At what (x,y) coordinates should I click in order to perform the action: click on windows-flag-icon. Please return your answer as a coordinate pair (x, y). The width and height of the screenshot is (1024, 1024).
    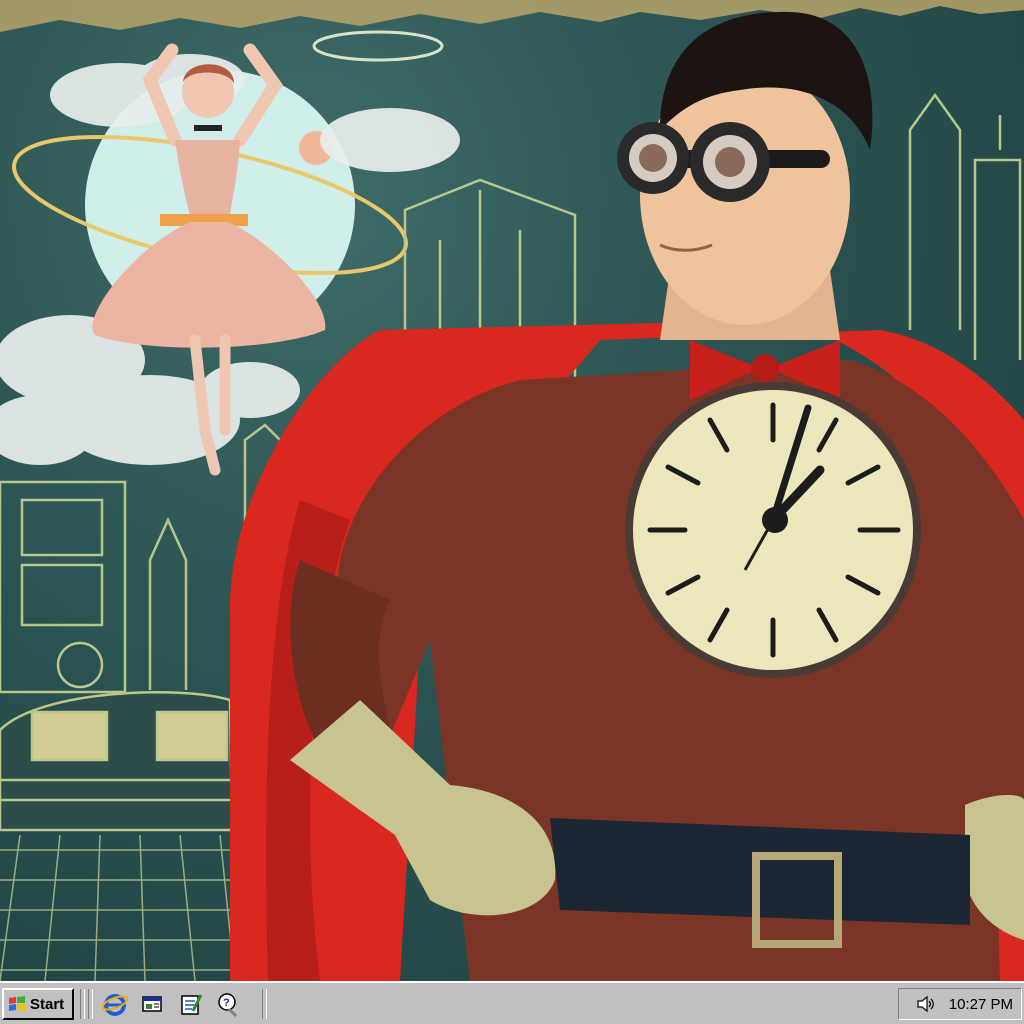
    Looking at the image, I should click on (17, 1003).